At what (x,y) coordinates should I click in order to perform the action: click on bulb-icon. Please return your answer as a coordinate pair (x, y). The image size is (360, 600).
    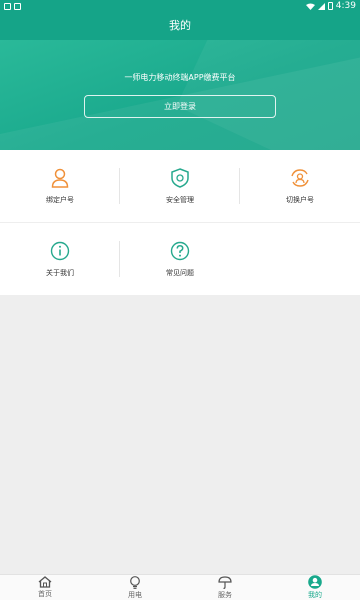
    Looking at the image, I should click on (135, 582).